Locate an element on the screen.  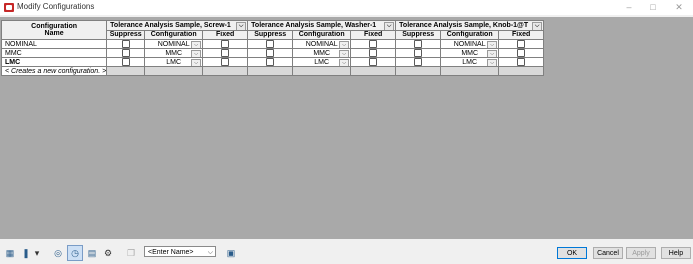
maximize-icon: □ is located at coordinates (653, 7).